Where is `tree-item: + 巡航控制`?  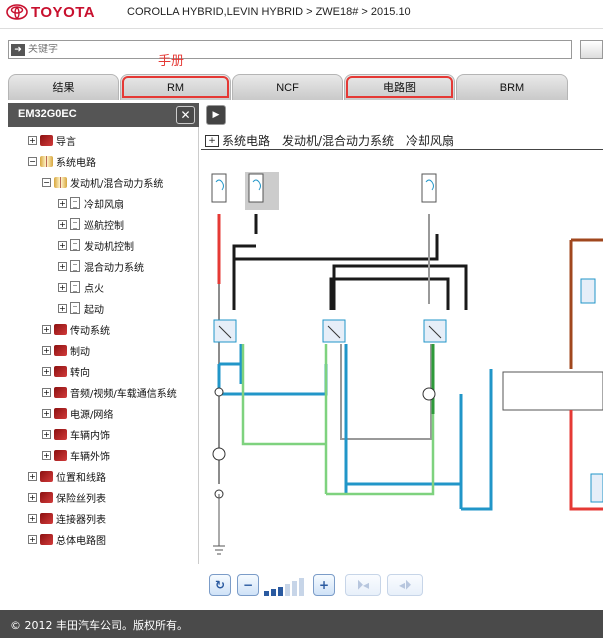 tree-item: + 巡航控制 is located at coordinates (91, 224).